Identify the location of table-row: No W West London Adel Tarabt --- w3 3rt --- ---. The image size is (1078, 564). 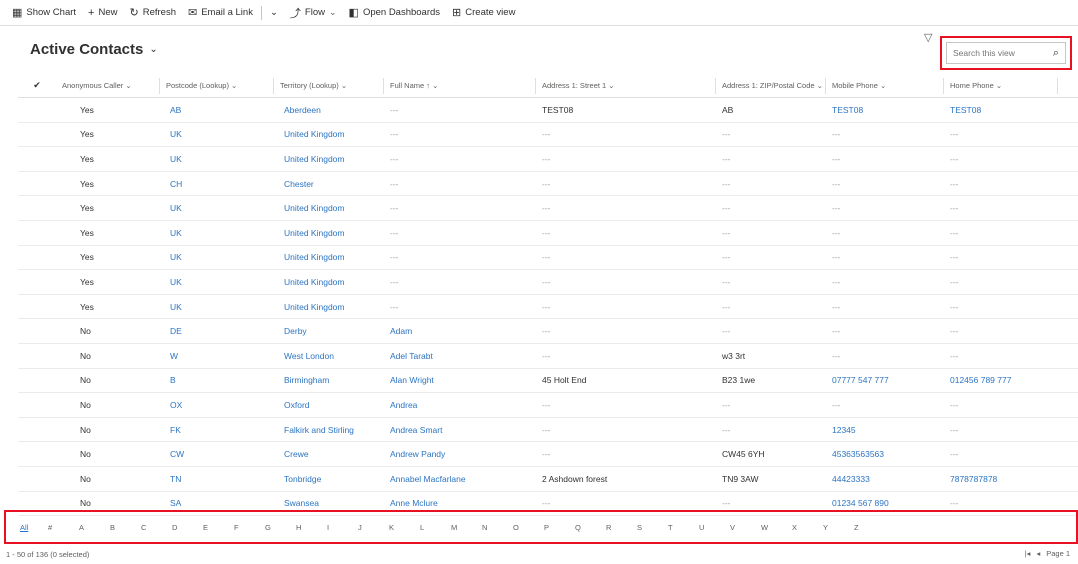
(548, 356).